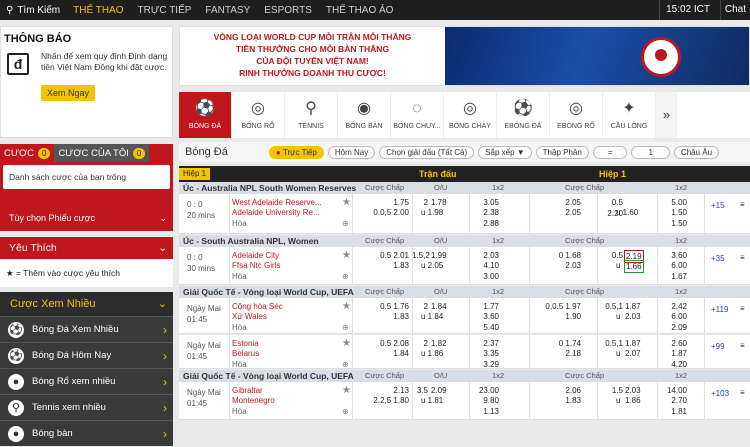 This screenshot has width=750, height=447. I want to click on more-bets-link: +103, so click(720, 393).